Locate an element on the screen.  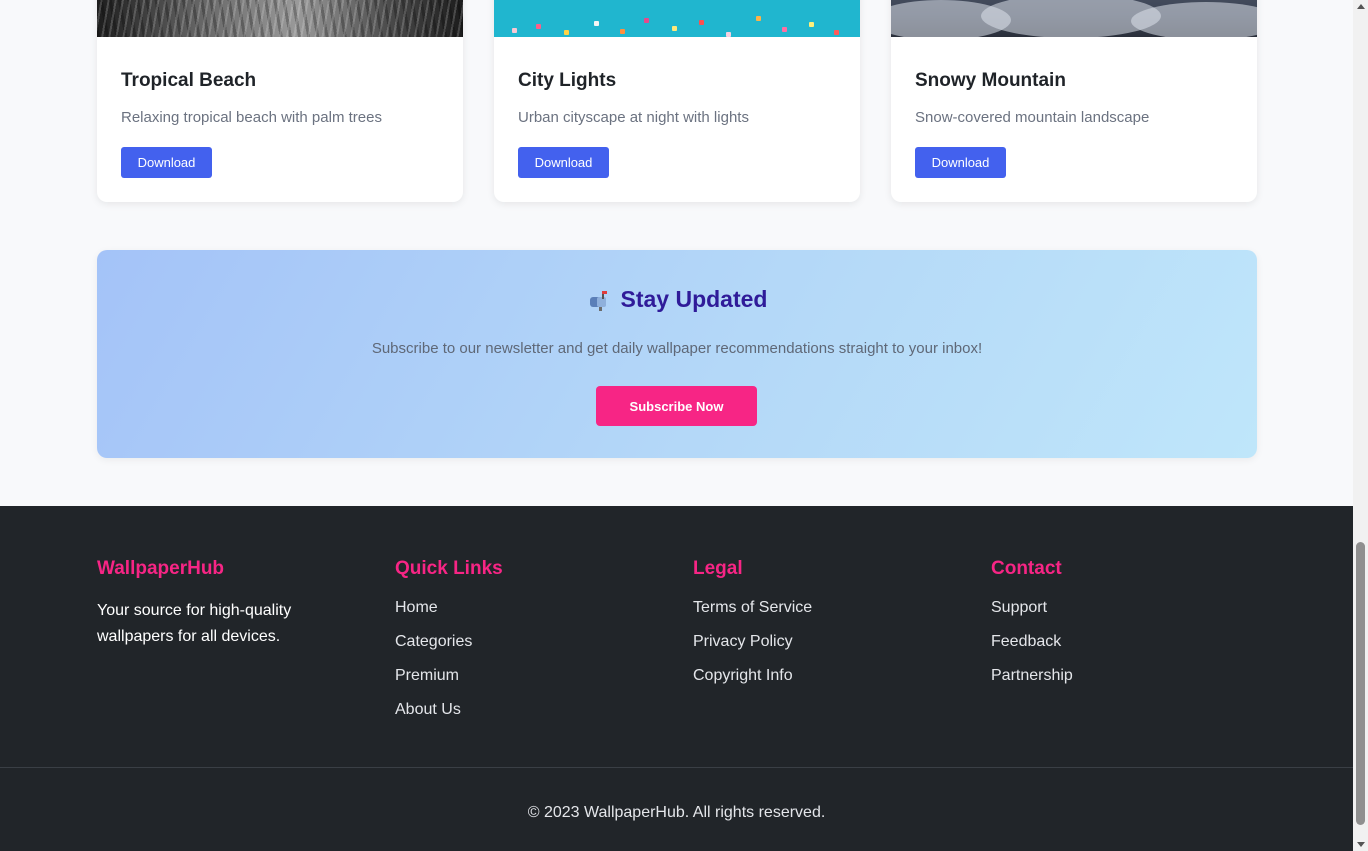
footer-contact-title: Contact is located at coordinates (1026, 568).